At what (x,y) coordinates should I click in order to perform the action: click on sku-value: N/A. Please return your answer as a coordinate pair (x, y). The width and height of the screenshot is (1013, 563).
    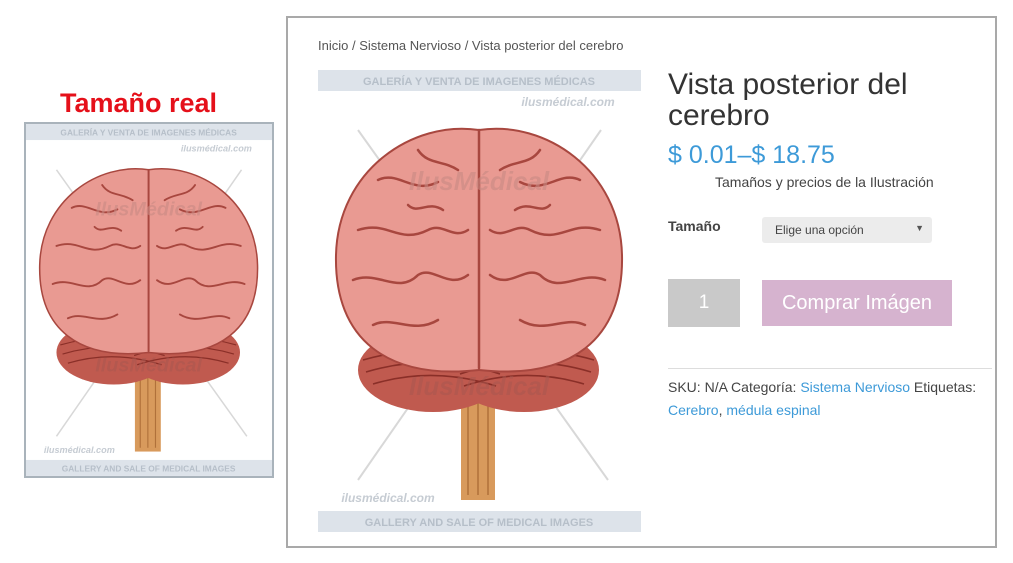
    Looking at the image, I should click on (716, 387).